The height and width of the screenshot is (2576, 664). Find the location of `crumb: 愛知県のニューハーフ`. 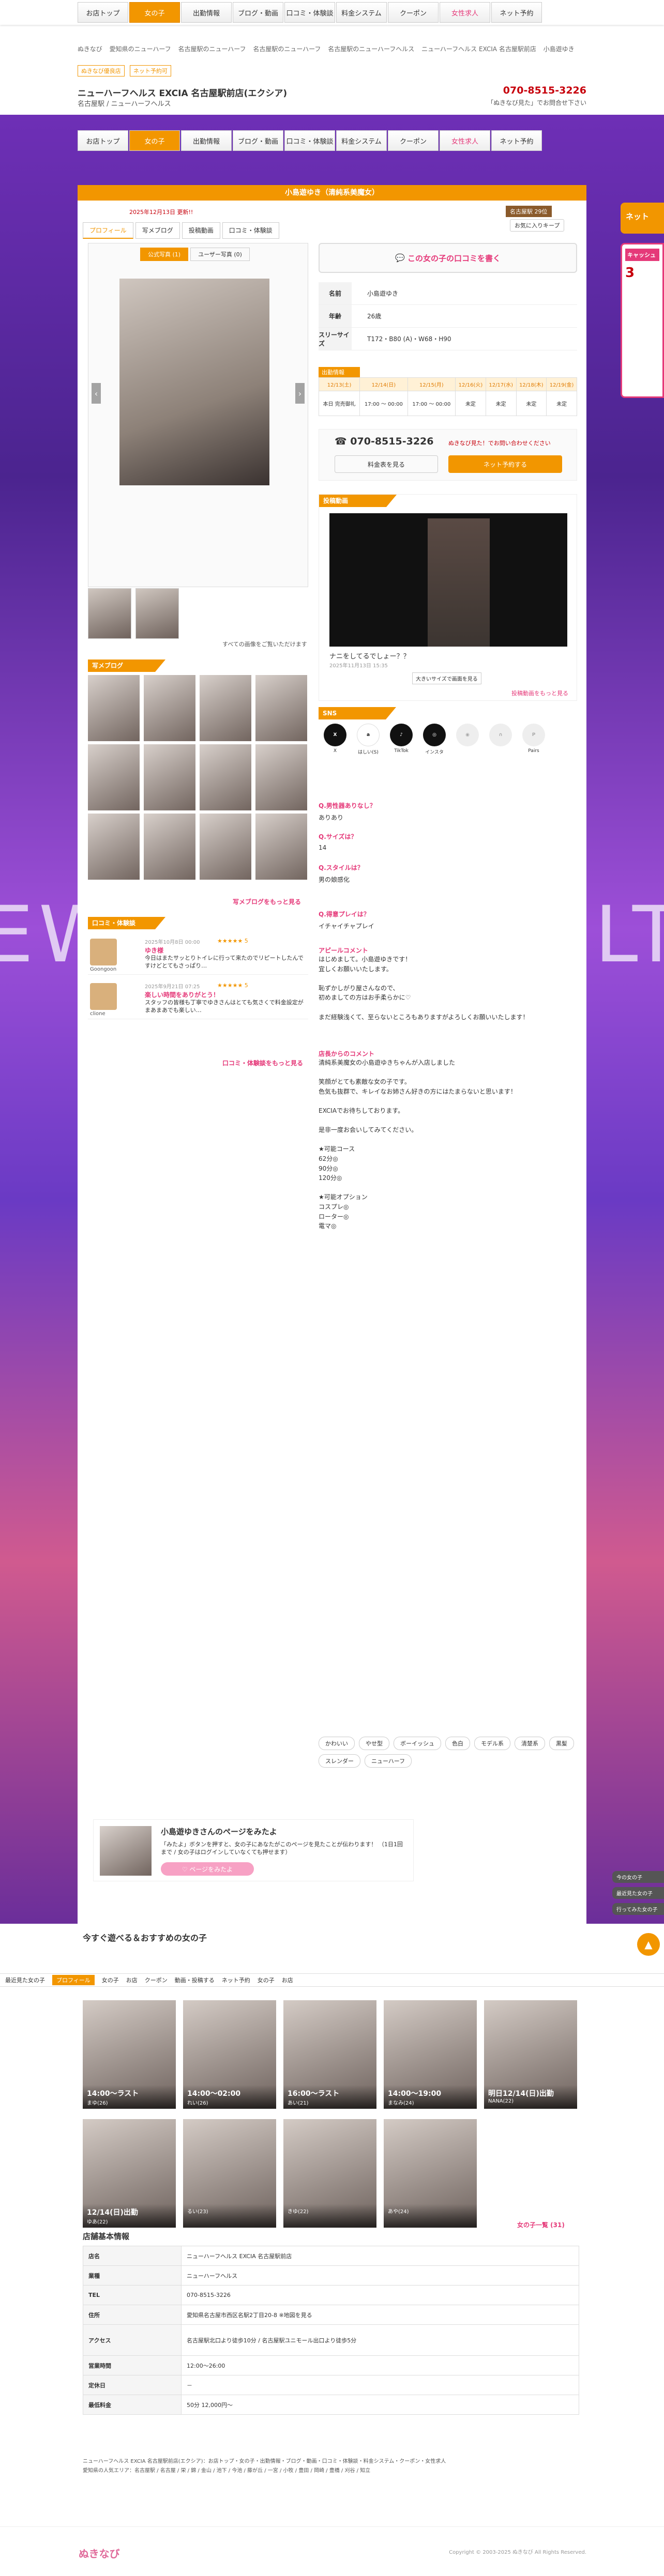

crumb: 愛知県のニューハーフ is located at coordinates (140, 49).